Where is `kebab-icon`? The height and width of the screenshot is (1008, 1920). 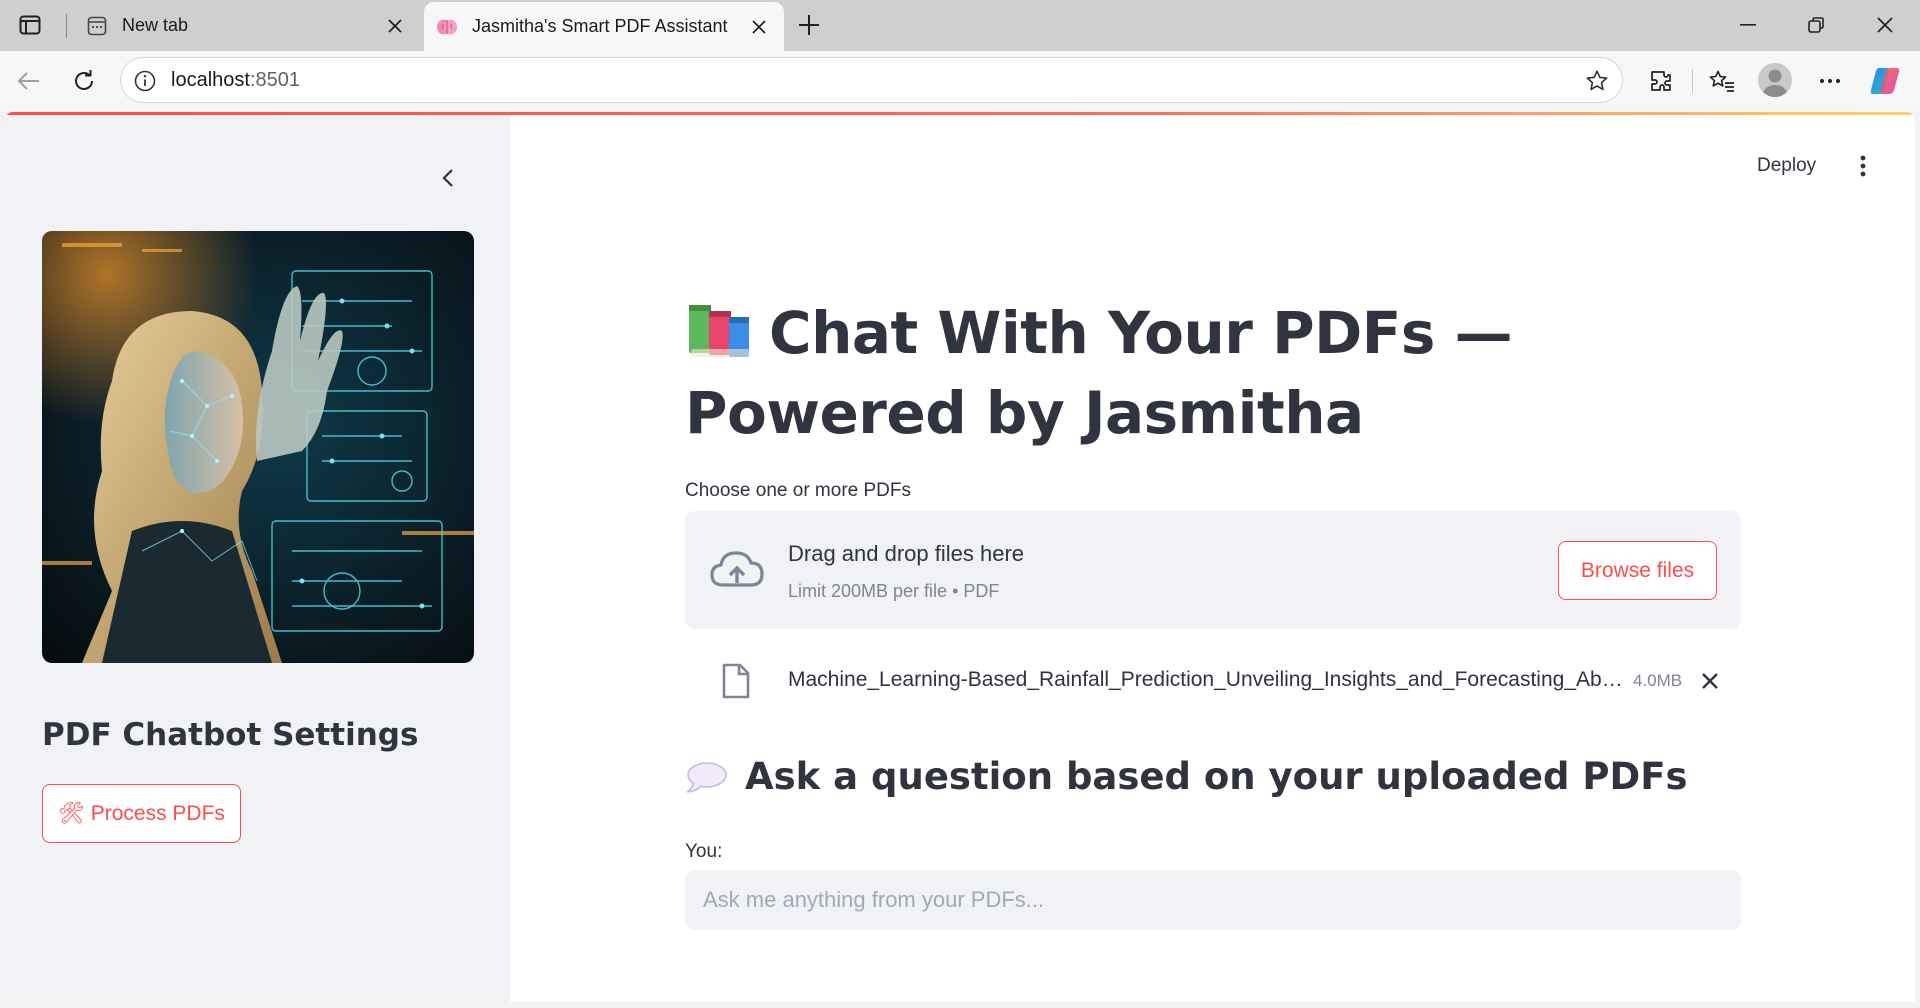 kebab-icon is located at coordinates (1863, 166).